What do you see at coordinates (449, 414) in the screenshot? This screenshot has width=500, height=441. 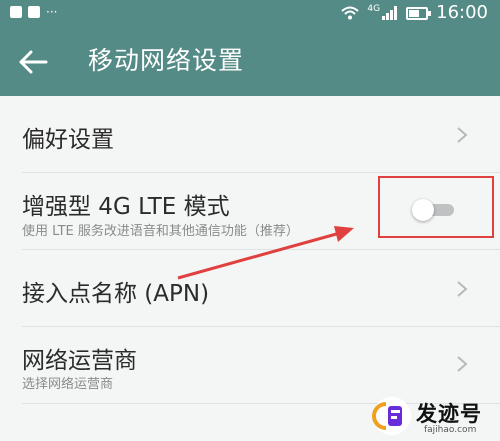 I see `watermark-name: 发迹号` at bounding box center [449, 414].